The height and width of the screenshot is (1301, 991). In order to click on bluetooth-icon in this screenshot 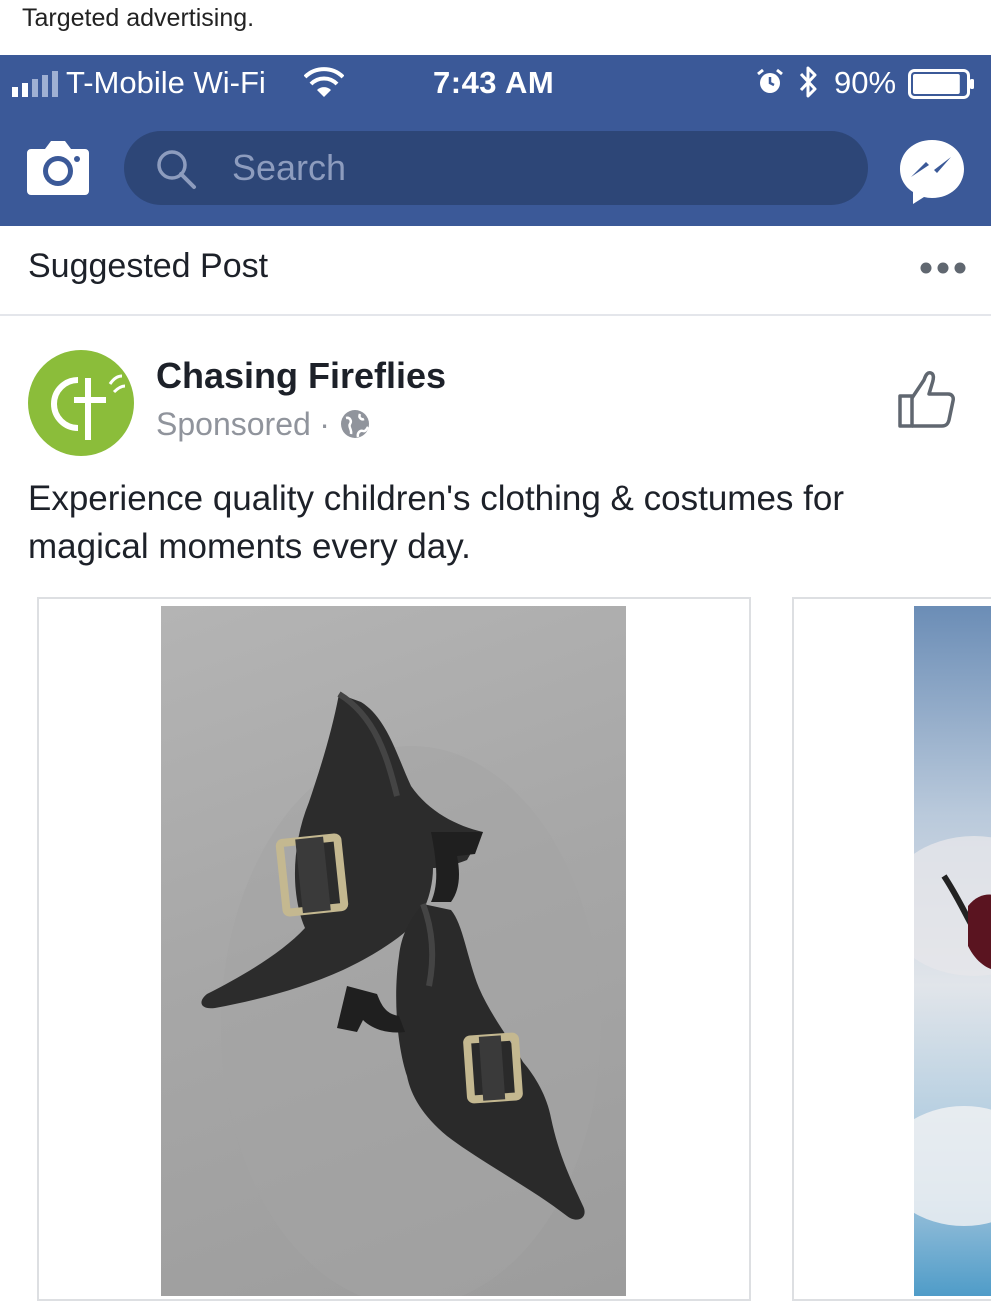, I will do `click(808, 82)`.